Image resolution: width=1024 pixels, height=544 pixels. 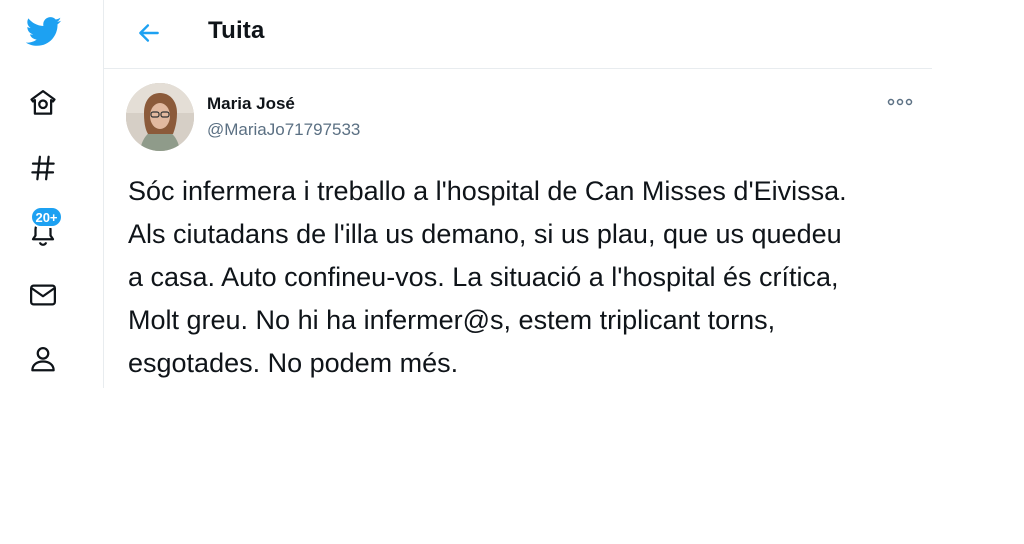 What do you see at coordinates (44, 32) in the screenshot?
I see `twitter-logo-icon` at bounding box center [44, 32].